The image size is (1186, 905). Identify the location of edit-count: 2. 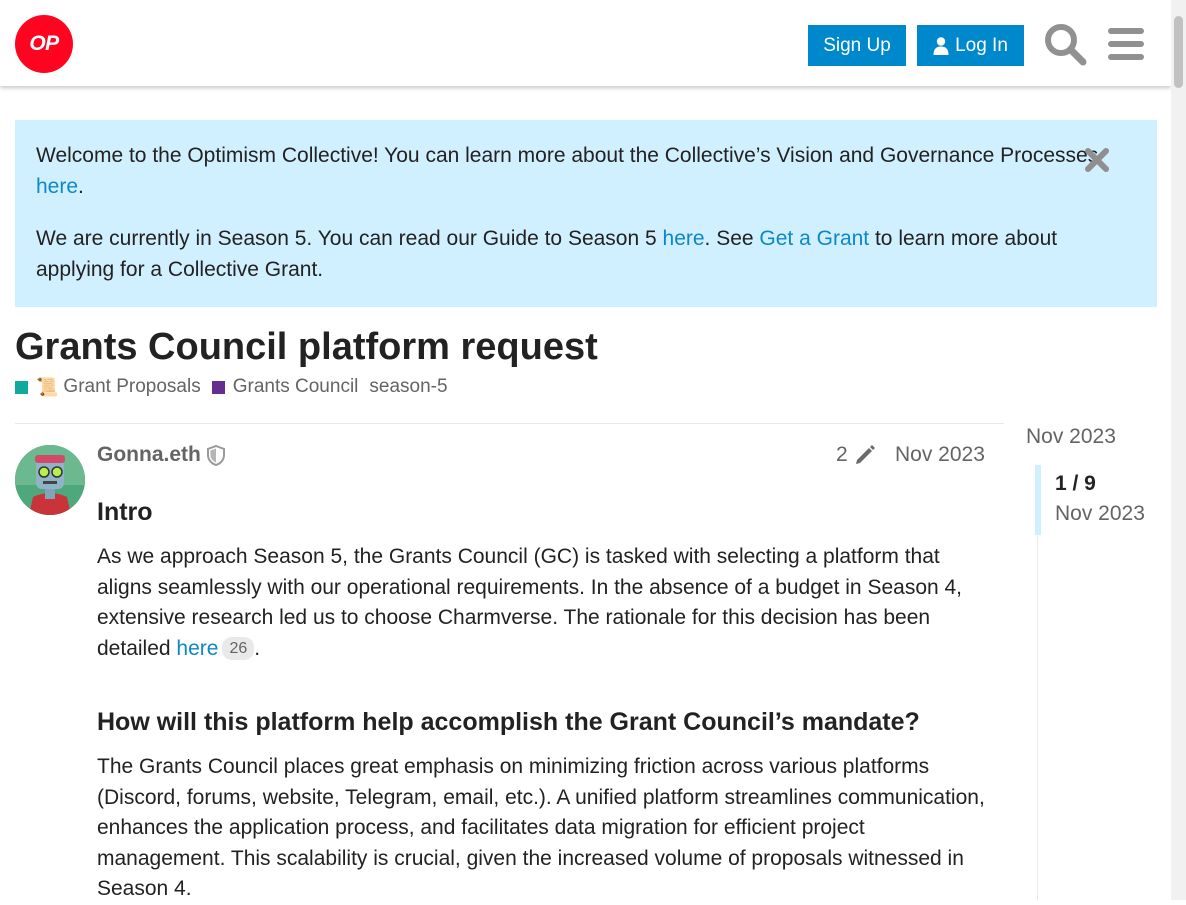
(842, 454).